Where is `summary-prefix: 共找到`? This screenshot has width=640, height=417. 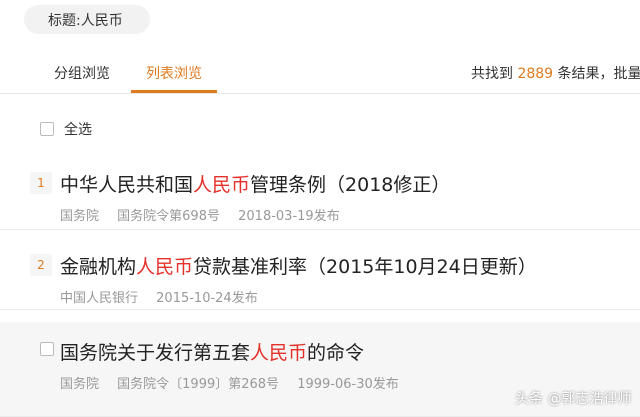 summary-prefix: 共找到 is located at coordinates (492, 74).